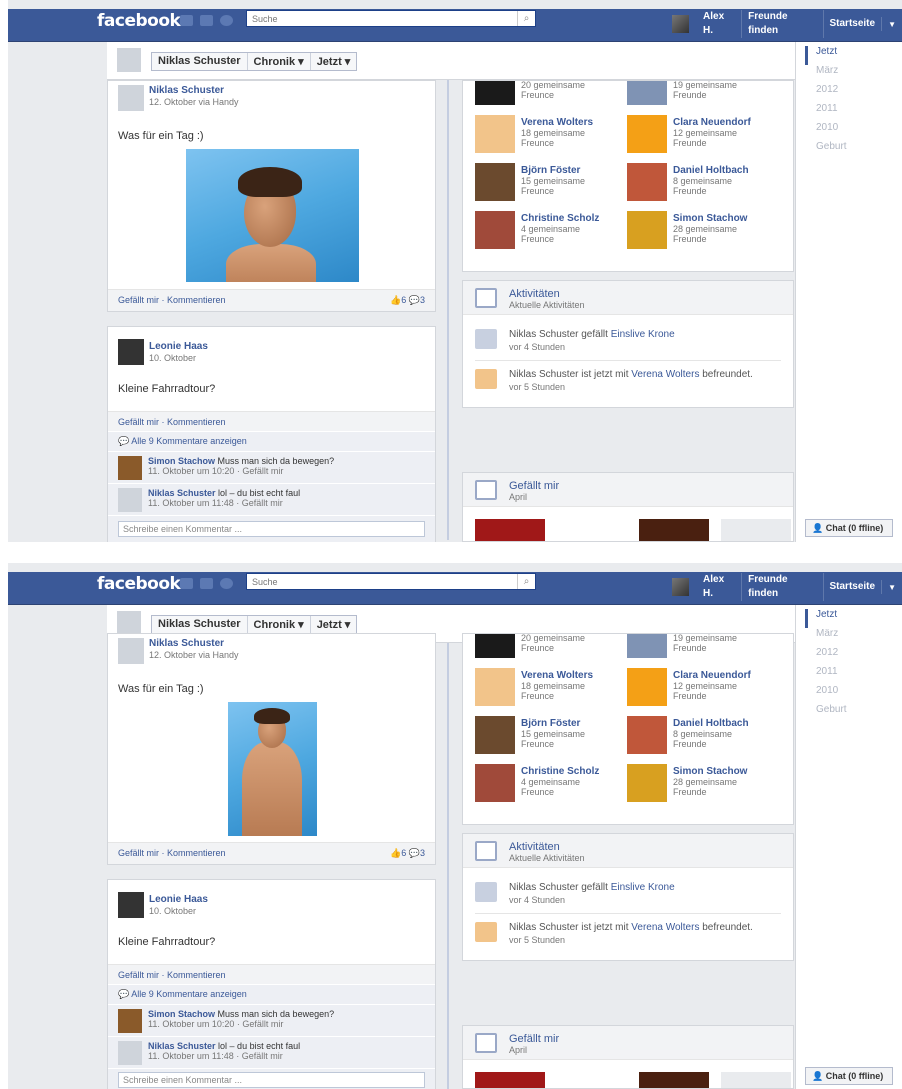  What do you see at coordinates (186, 583) in the screenshot?
I see `friend-requests-icon` at bounding box center [186, 583].